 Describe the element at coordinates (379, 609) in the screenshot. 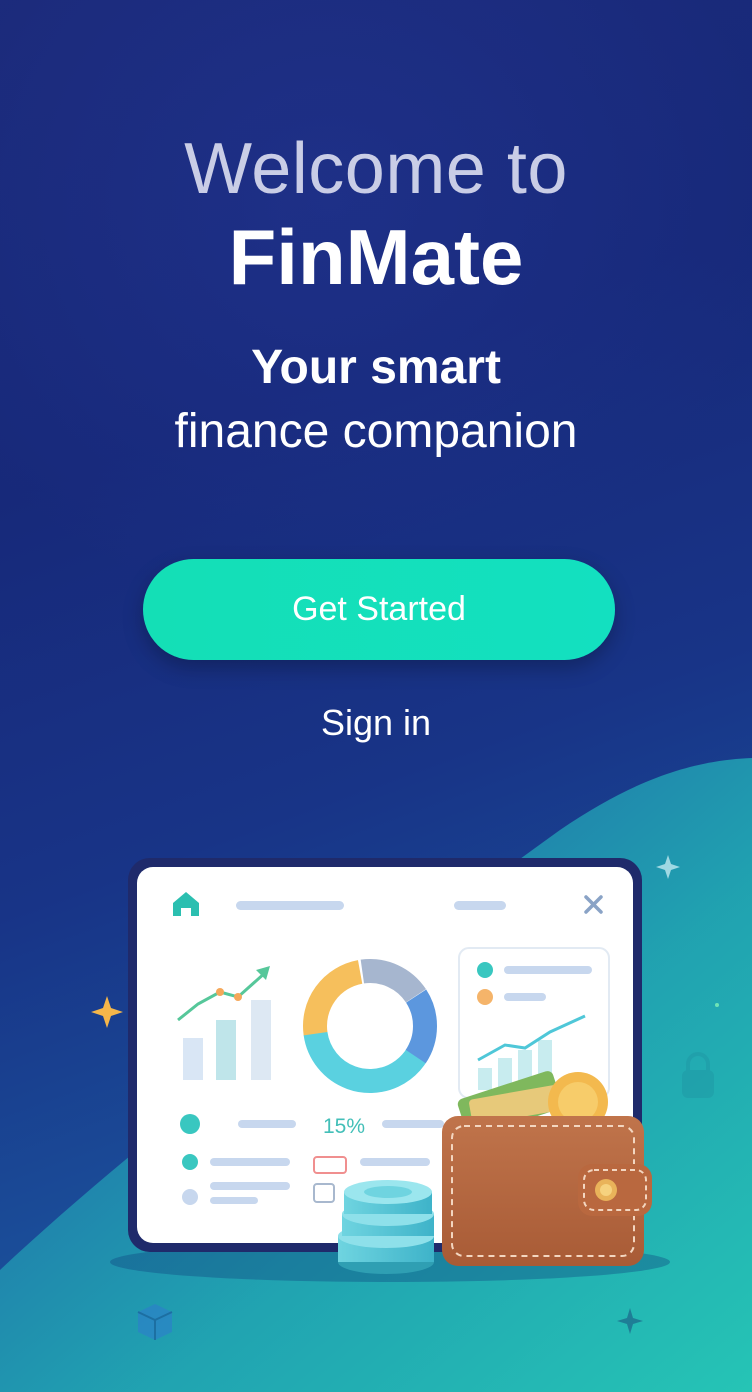

I see `get-started-button: Get Started` at that location.